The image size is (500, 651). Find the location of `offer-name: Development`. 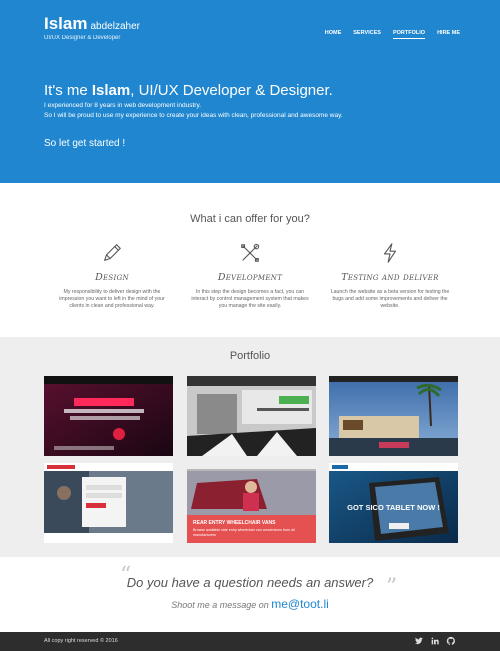

offer-name: Development is located at coordinates (250, 277).